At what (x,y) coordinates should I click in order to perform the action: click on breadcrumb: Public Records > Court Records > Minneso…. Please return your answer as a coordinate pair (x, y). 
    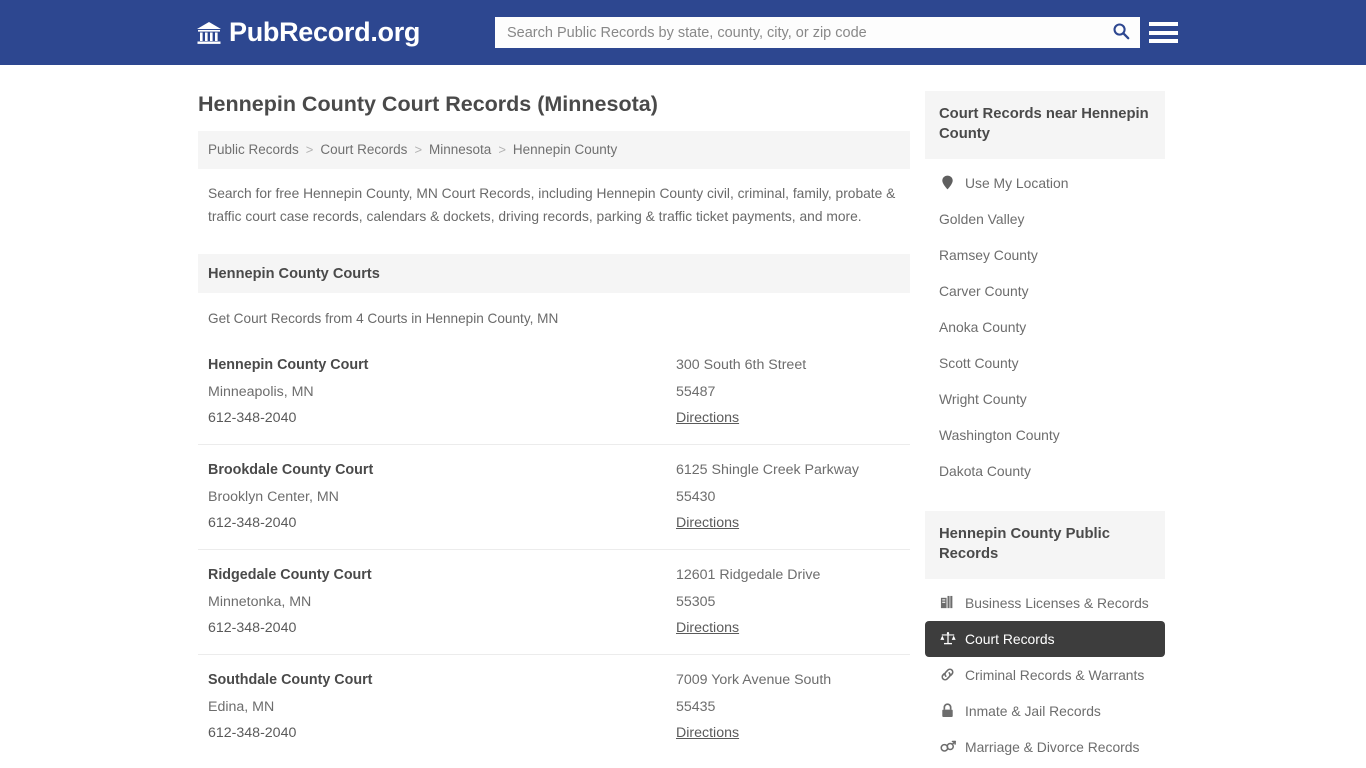
    Looking at the image, I should click on (554, 149).